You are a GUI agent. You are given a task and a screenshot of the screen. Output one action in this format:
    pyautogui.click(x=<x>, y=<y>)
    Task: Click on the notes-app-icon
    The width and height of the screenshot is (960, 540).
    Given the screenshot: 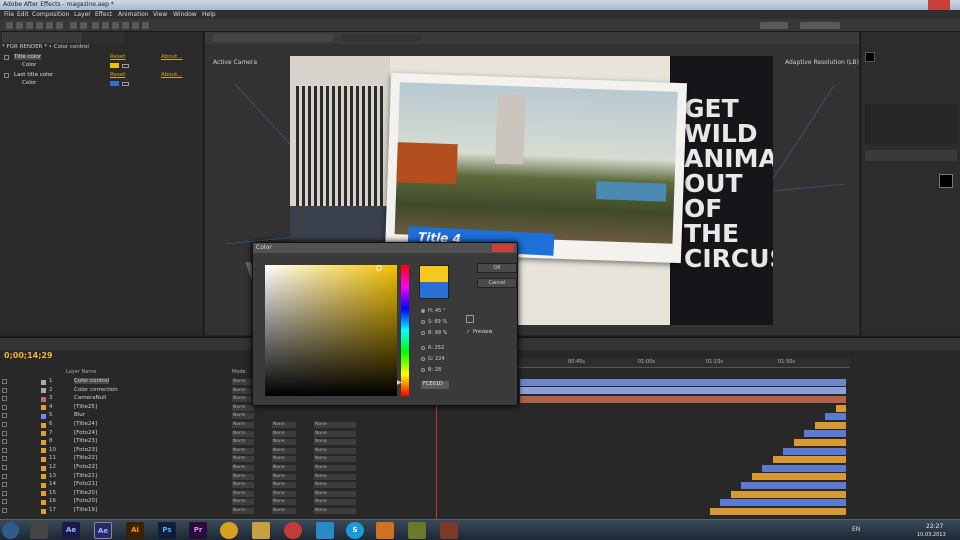 What is the action you would take?
    pyautogui.click(x=417, y=530)
    